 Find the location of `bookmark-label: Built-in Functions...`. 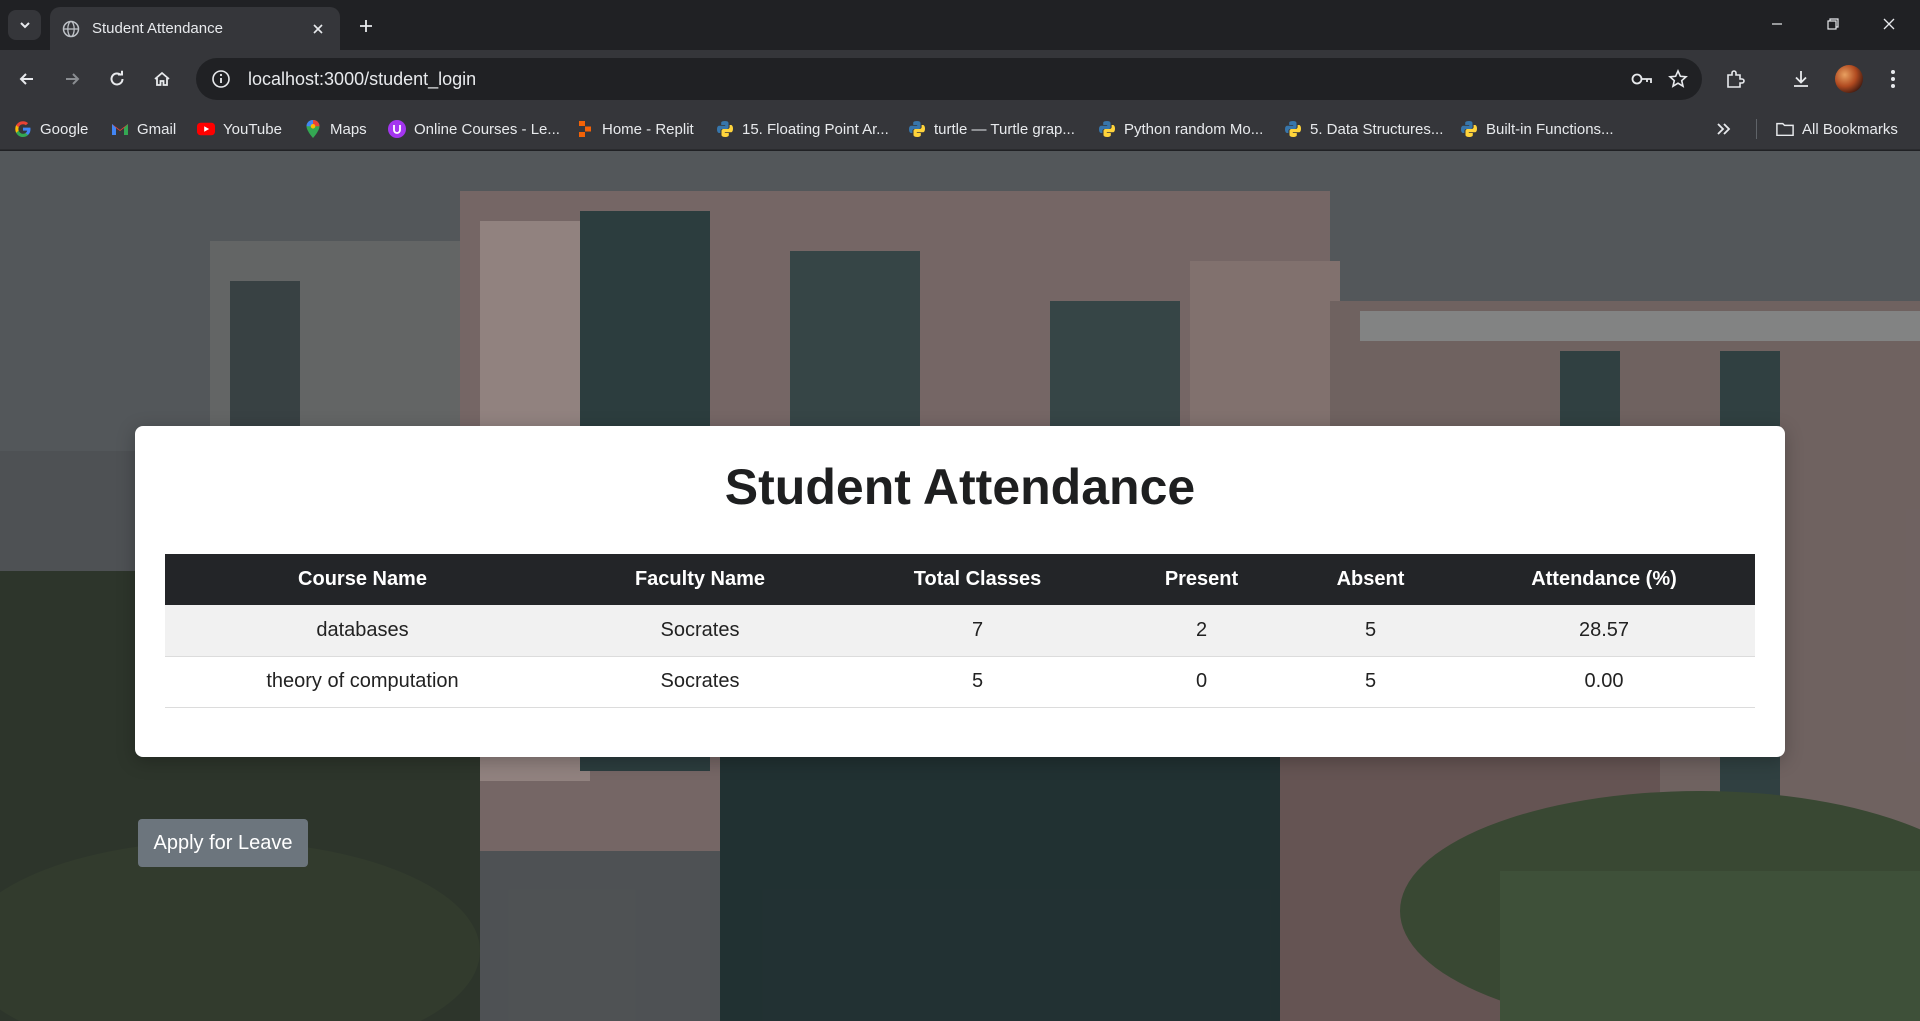

bookmark-label: Built-in Functions... is located at coordinates (1550, 129).